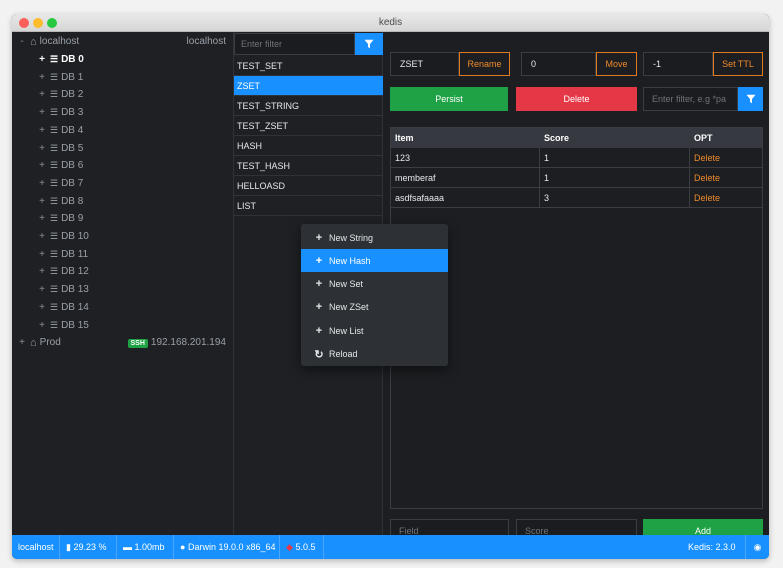 The image size is (783, 568). Describe the element at coordinates (374, 261) in the screenshot. I see `menu-item-new-hash: + New Hash` at that location.